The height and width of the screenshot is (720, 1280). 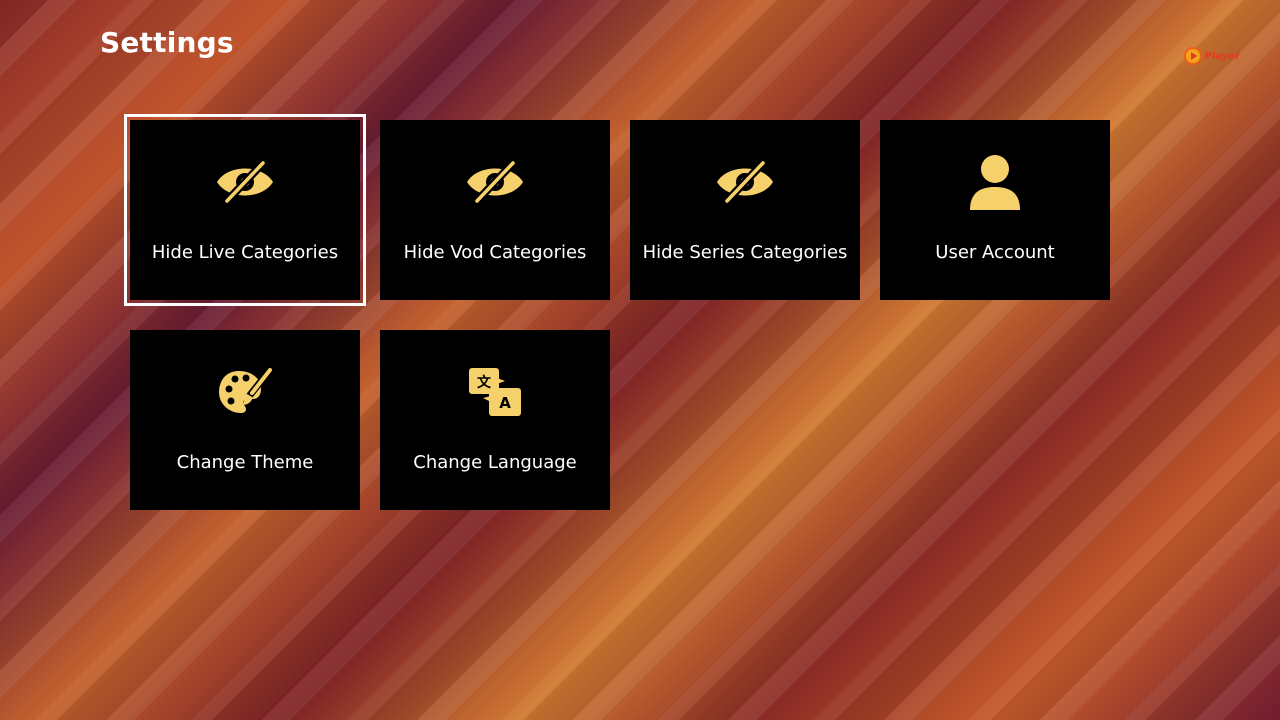 I want to click on svg-text: 文, so click(x=484, y=382).